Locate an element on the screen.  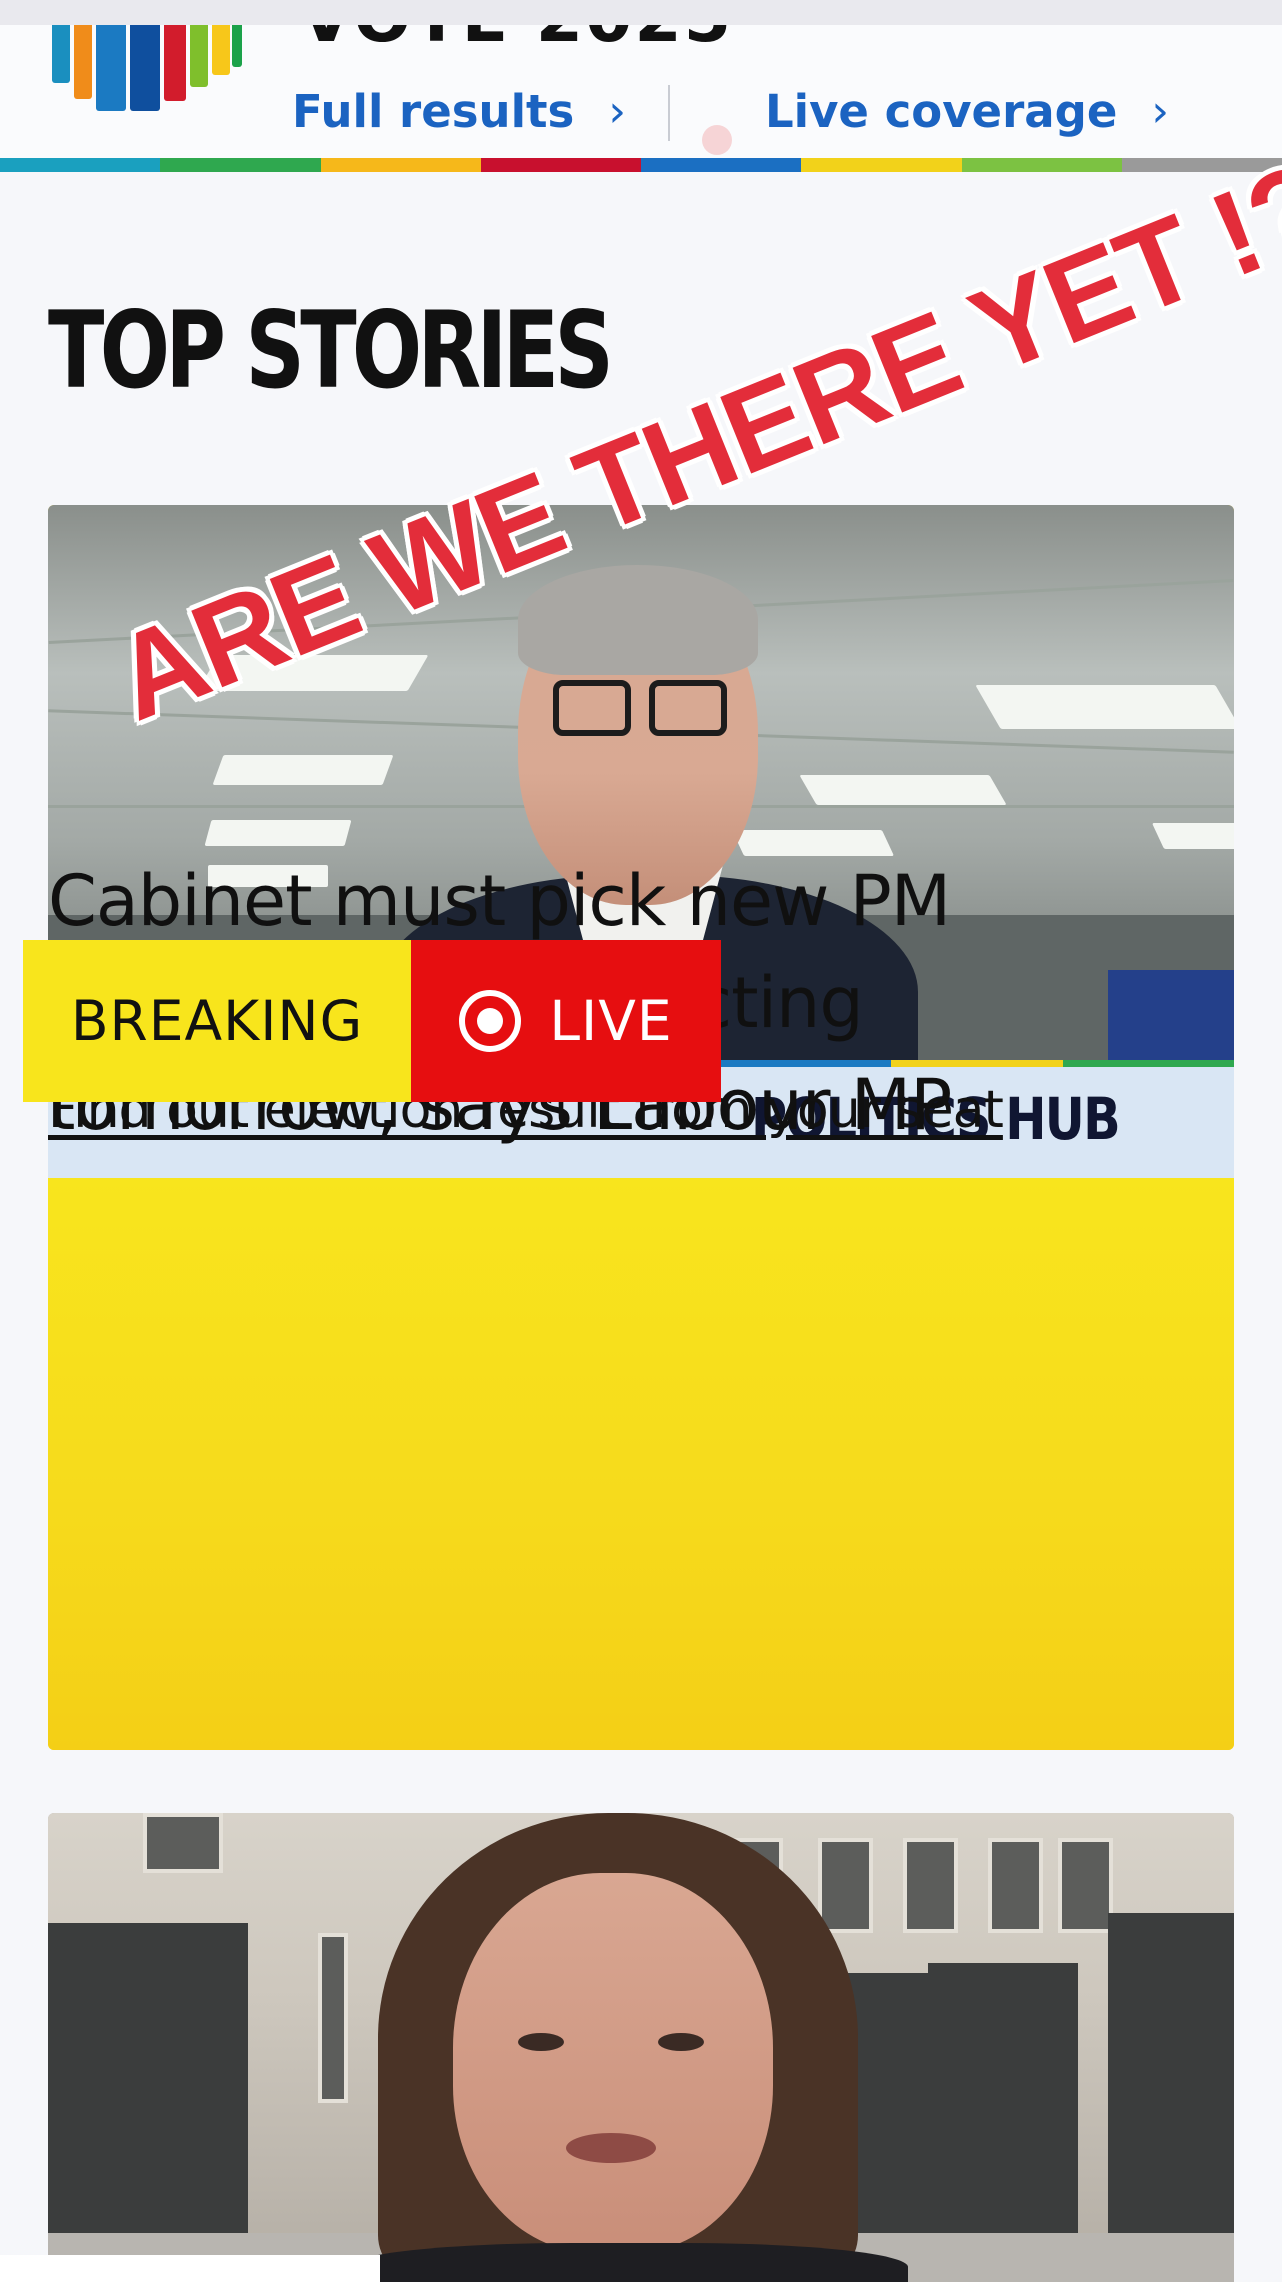
live-tag: LIVE is located at coordinates (566, 1021).